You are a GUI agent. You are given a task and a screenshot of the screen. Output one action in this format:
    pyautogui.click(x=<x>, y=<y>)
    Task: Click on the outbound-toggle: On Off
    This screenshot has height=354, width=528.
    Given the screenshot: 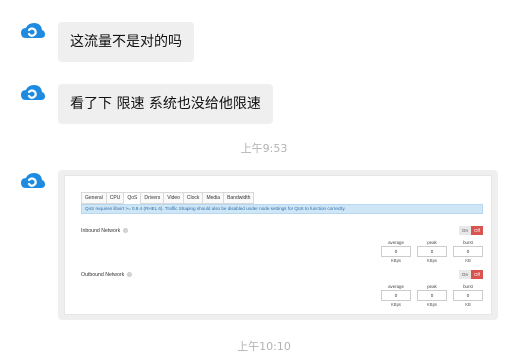 What is the action you would take?
    pyautogui.click(x=471, y=274)
    